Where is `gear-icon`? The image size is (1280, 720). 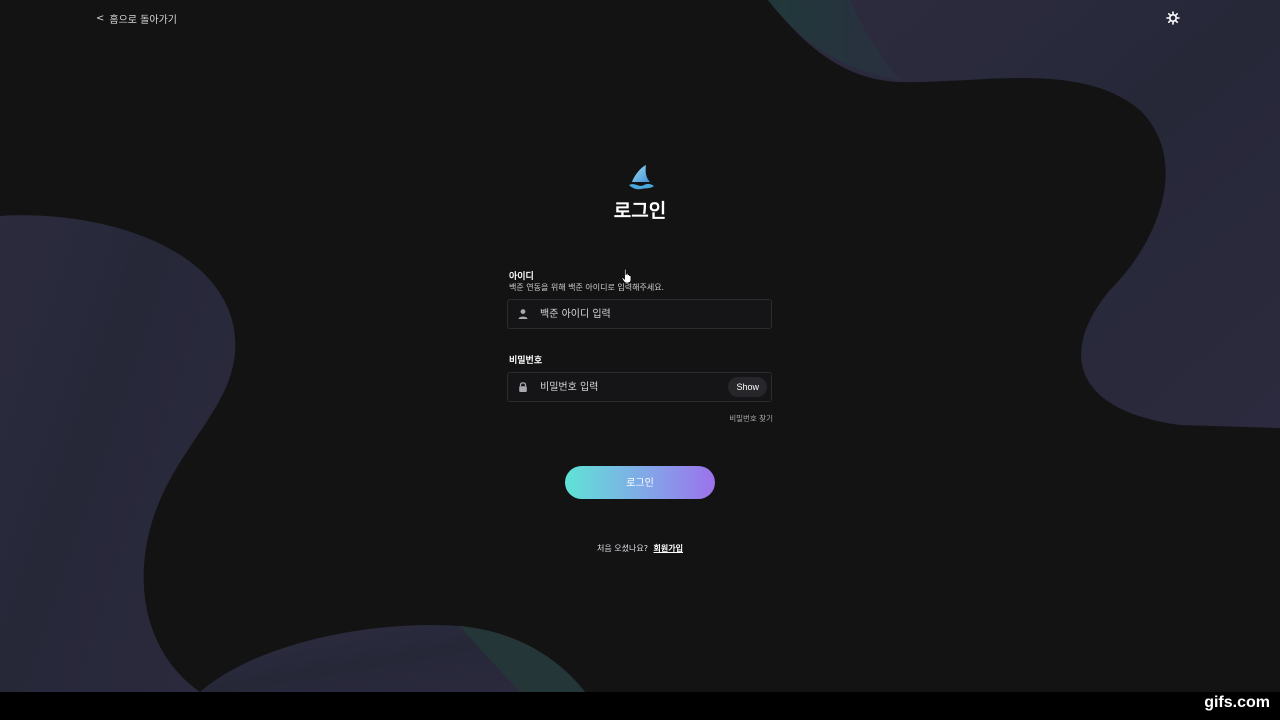 gear-icon is located at coordinates (1173, 18).